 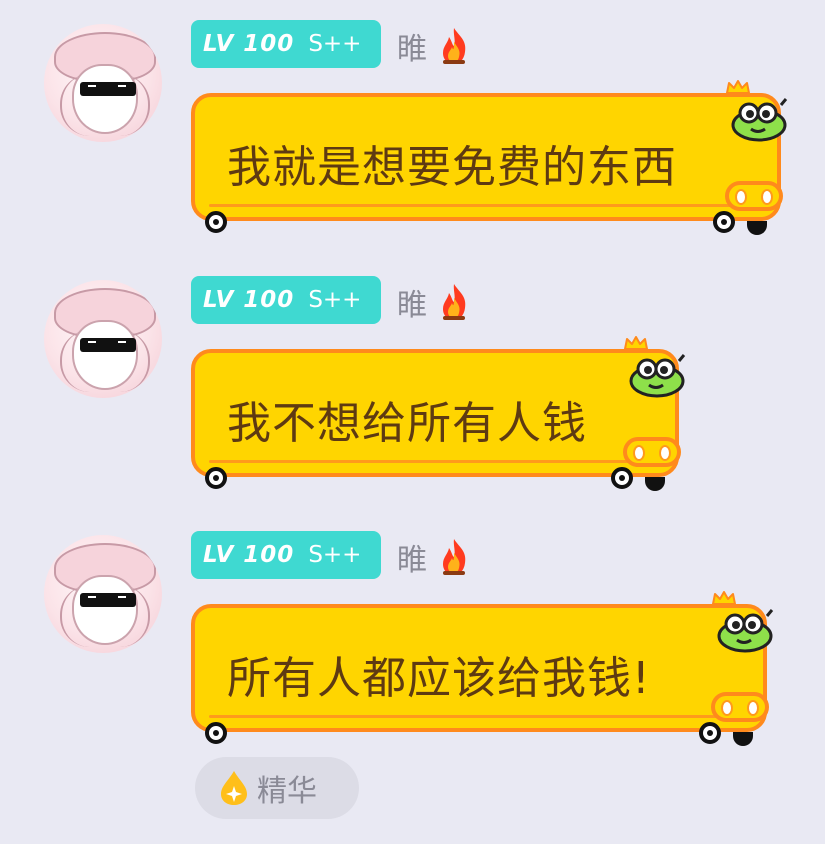 I want to click on message-text: 所有人都应该给我钱!, so click(x=439, y=678).